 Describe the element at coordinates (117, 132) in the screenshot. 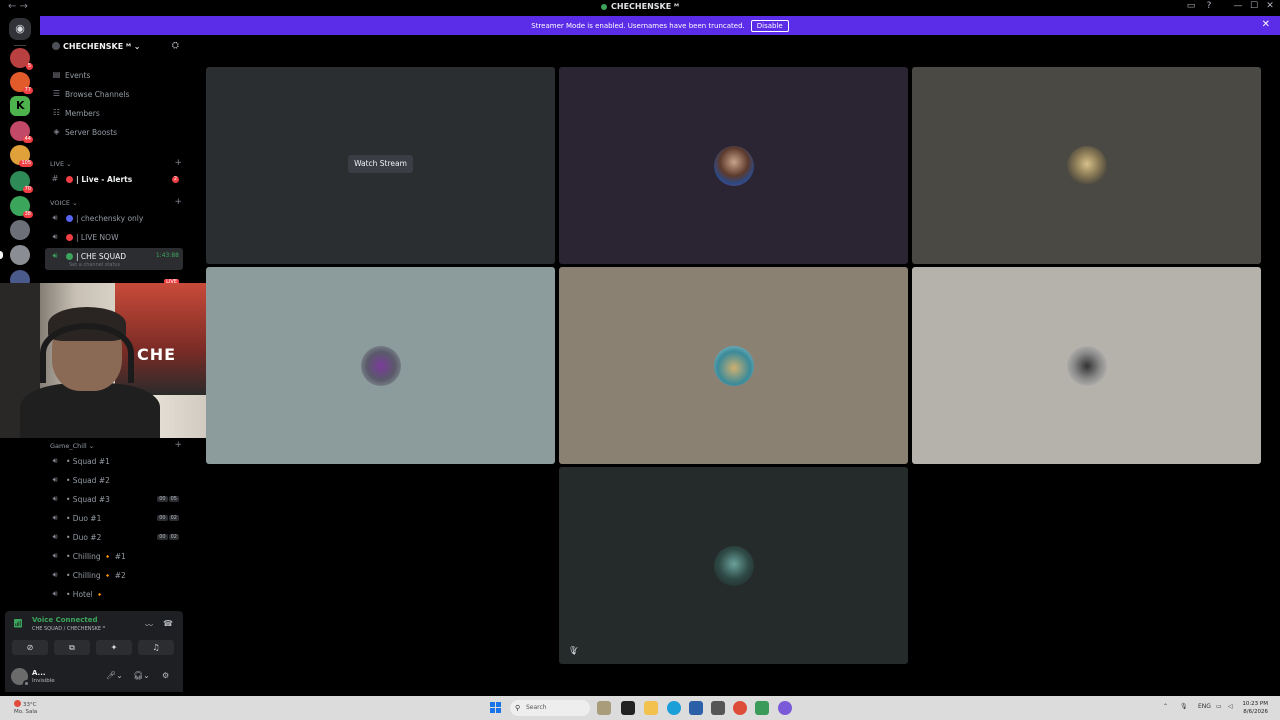

I see `nav-server-boosts: ◈ Server Boosts` at that location.